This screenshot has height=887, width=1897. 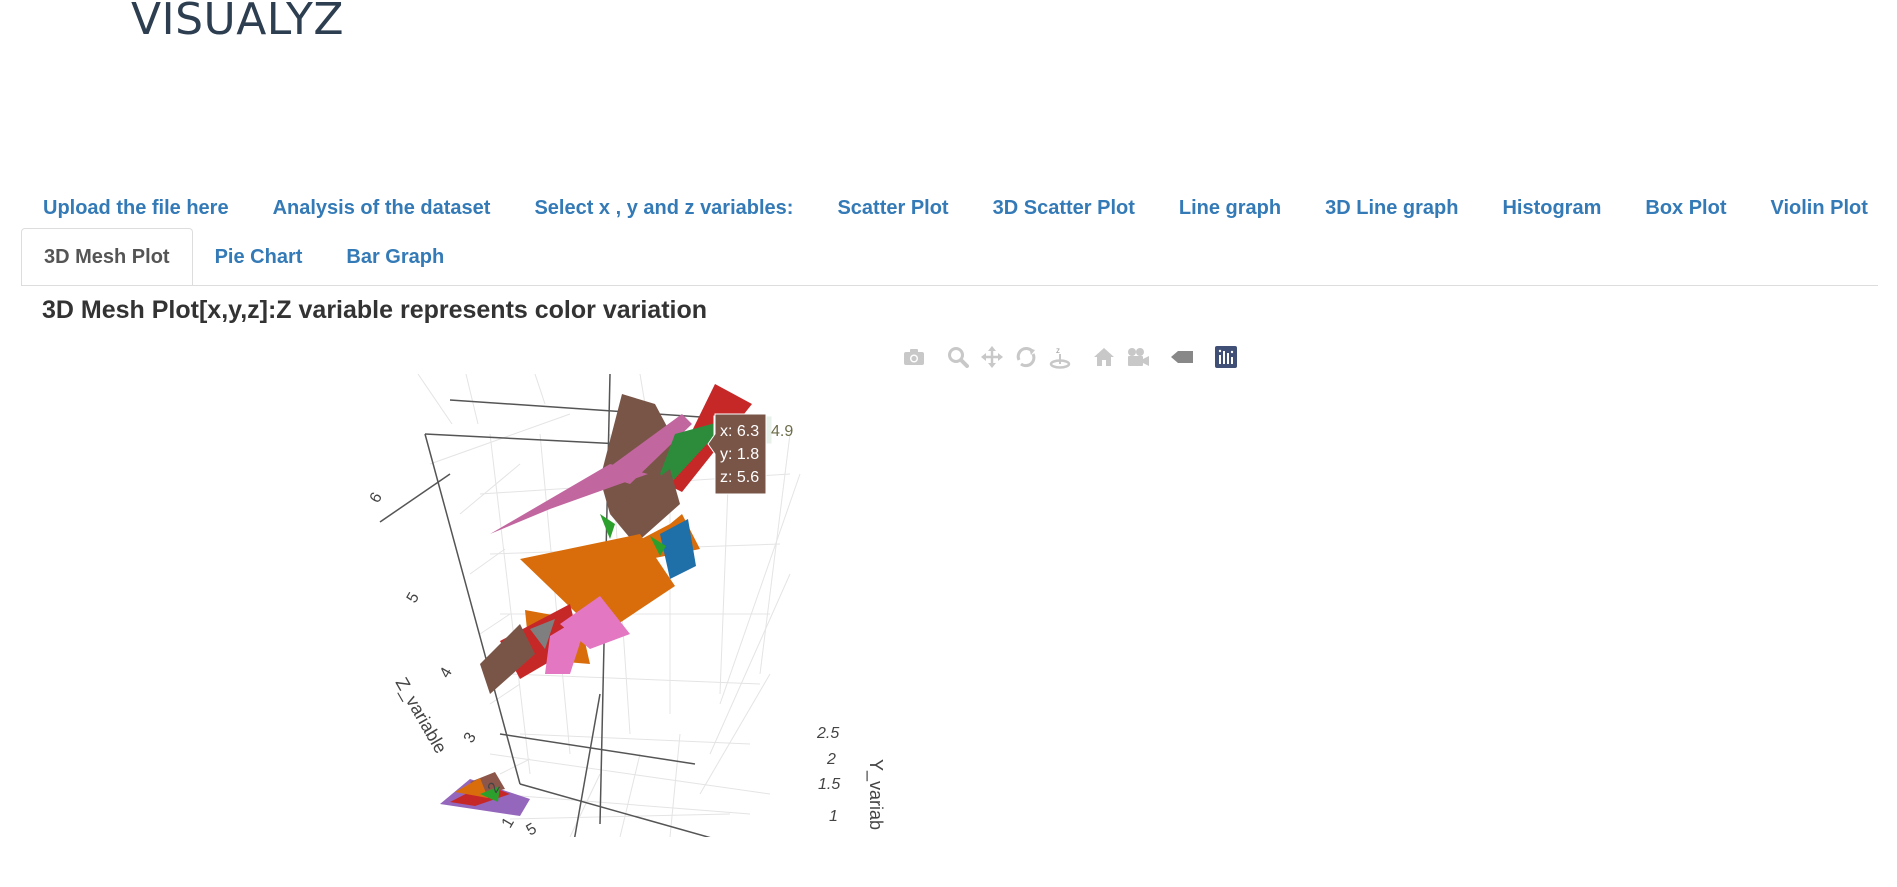 I want to click on hover-tooltip: x: 6.3 y: 1.8 z: 5.6 4.9, so click(x=750, y=454).